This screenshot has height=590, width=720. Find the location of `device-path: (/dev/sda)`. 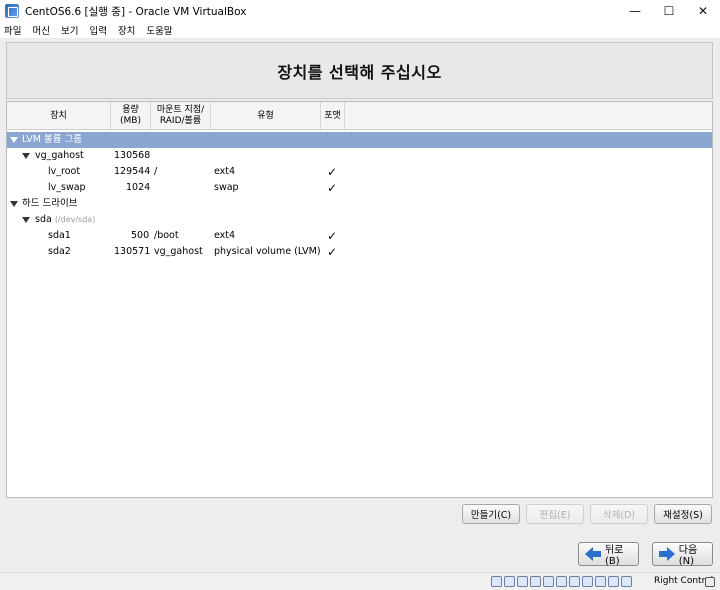

device-path: (/dev/sda) is located at coordinates (75, 219).